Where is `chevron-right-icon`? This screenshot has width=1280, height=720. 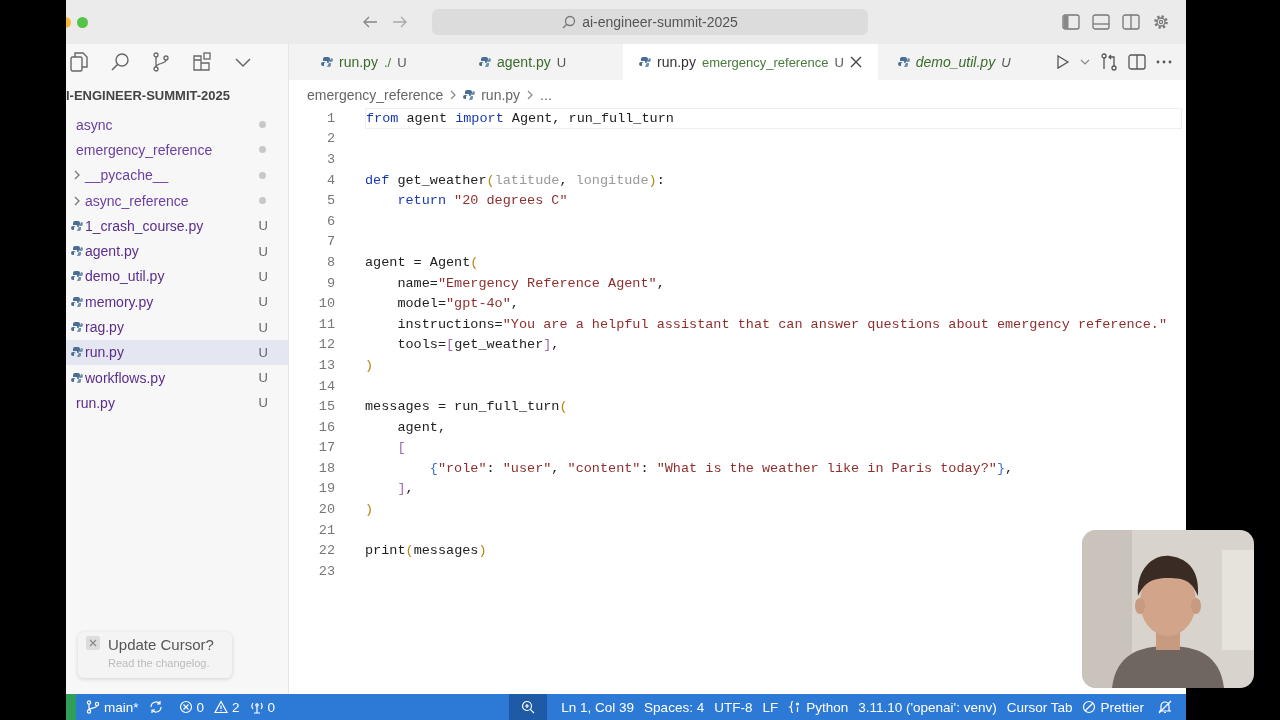 chevron-right-icon is located at coordinates (453, 95).